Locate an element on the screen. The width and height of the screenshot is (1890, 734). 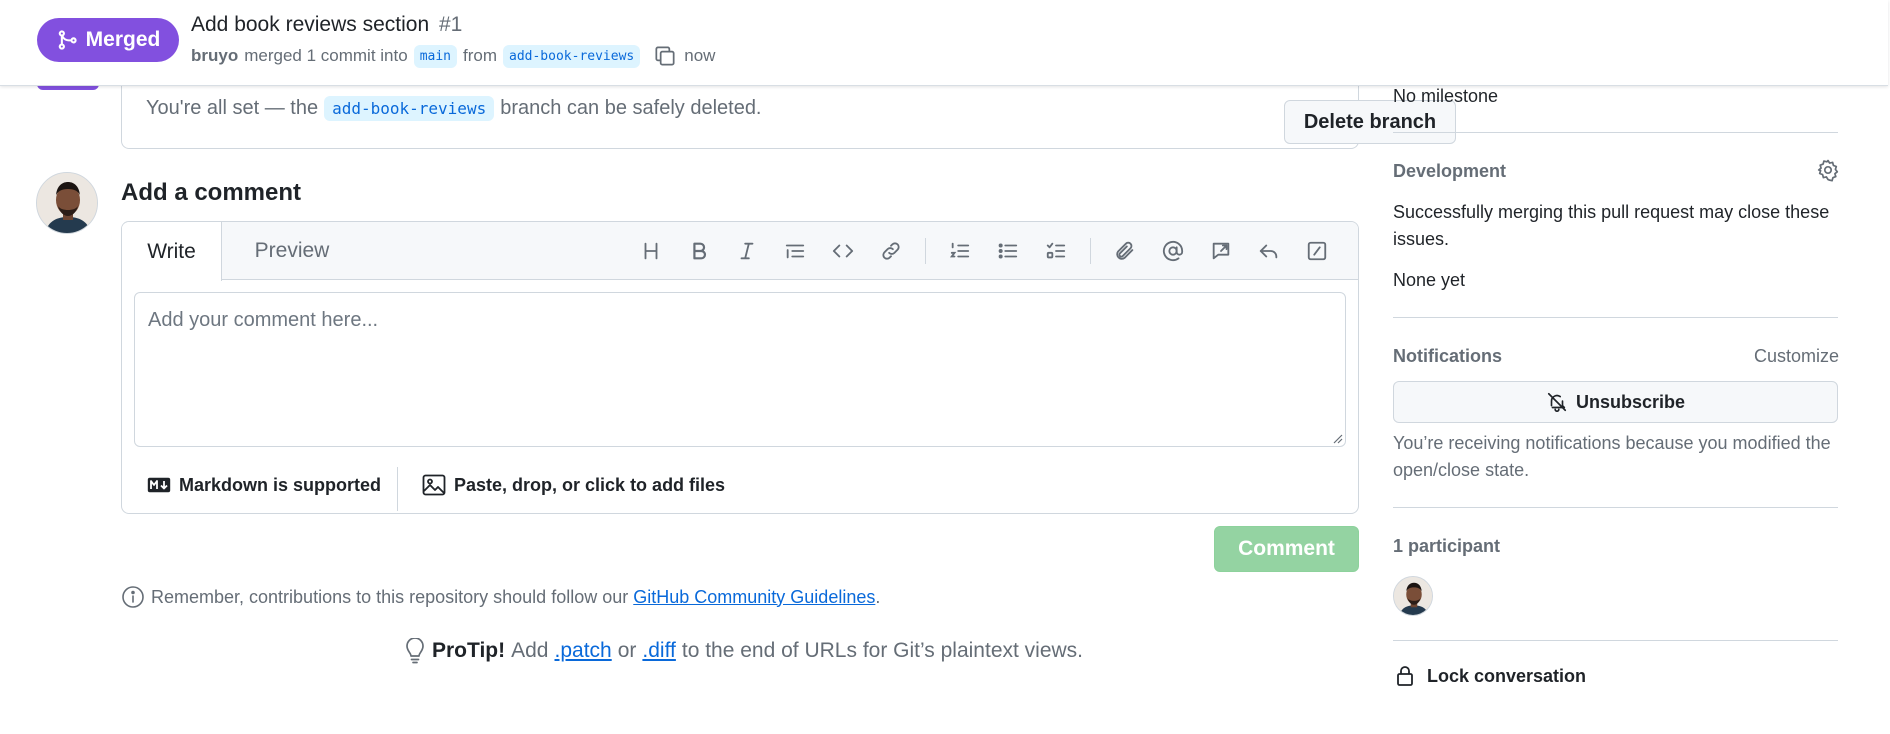
saved-reply-icon is located at coordinates (1268, 251).